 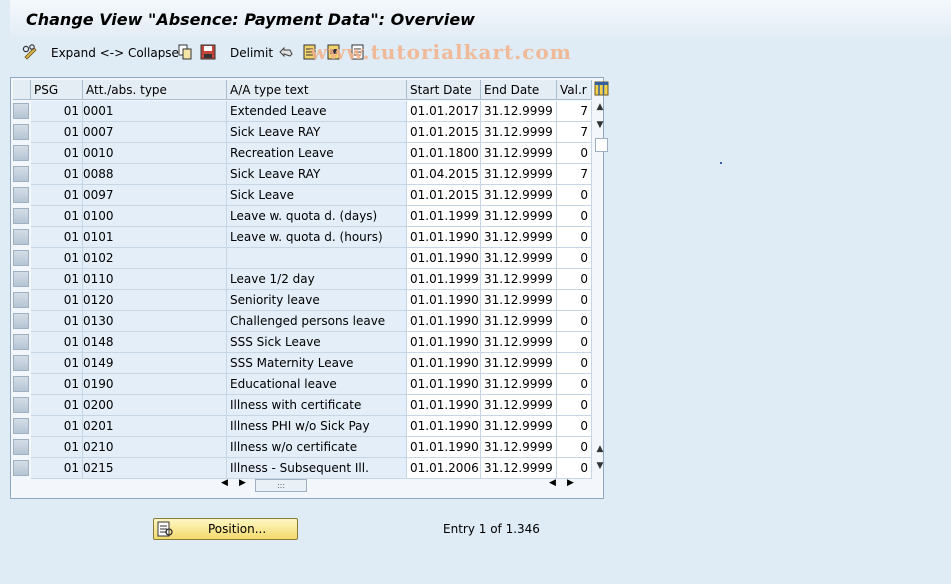 I want to click on scroll-right-icon: ▶, so click(x=242, y=483).